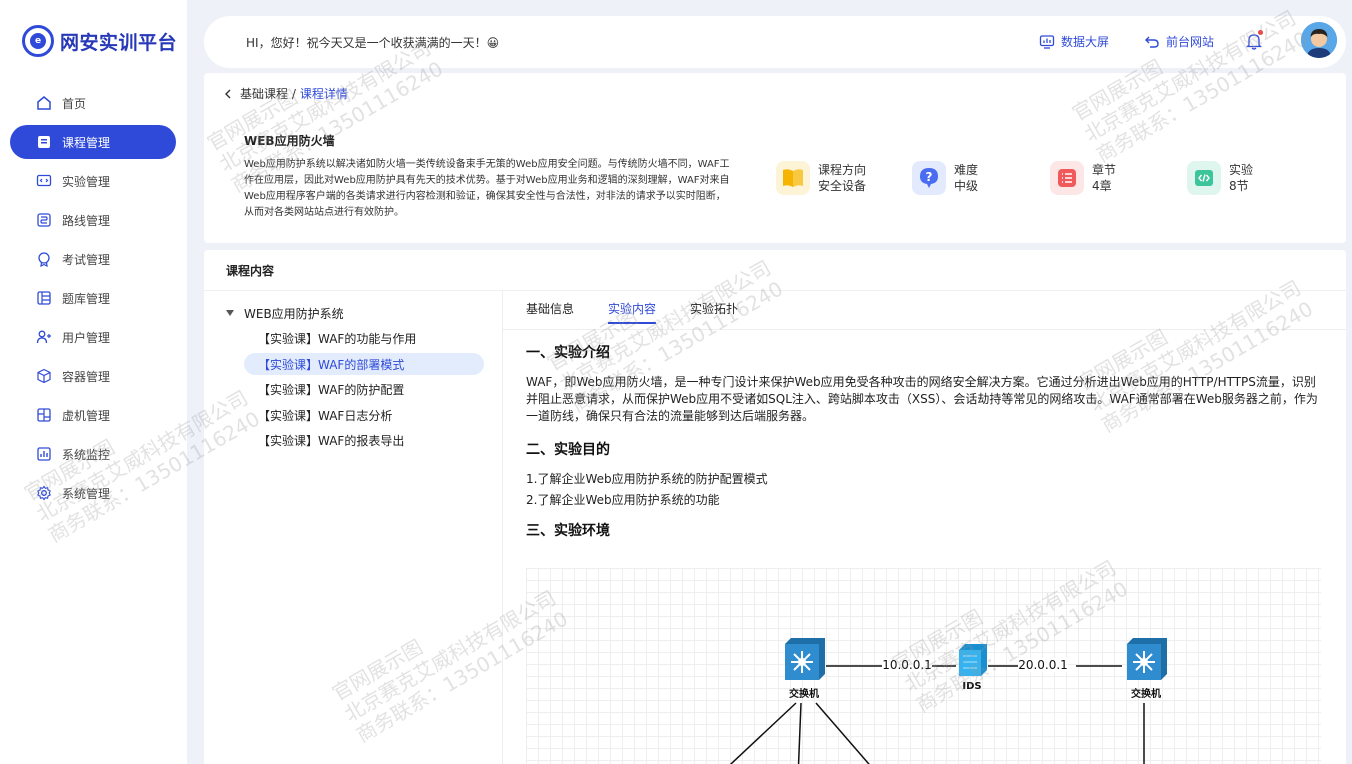  I want to click on link-label-right: 20.0.0.1, so click(1043, 665).